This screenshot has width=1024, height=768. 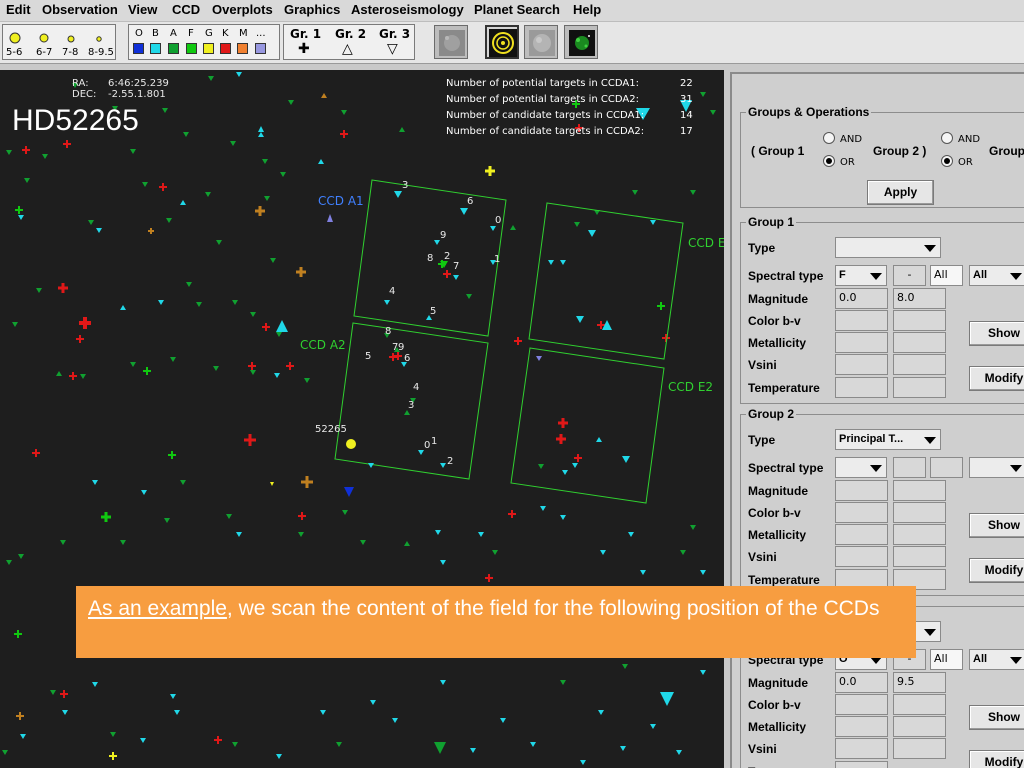 I want to click on spectral-range-from, so click(x=909, y=467).